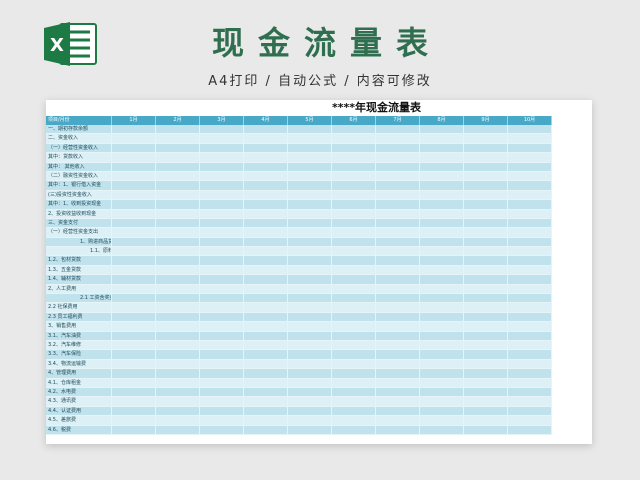 This screenshot has width=640, height=480. Describe the element at coordinates (79, 205) in the screenshot. I see `row-label: 其中：1、收到投资现金` at that location.